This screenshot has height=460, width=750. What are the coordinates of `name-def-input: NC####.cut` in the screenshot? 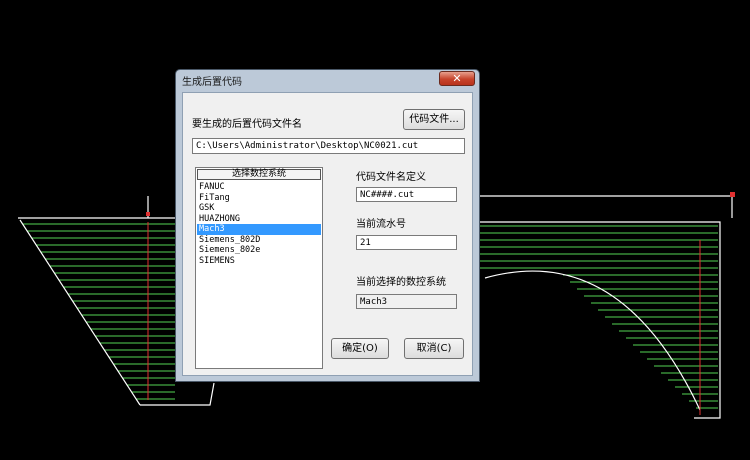 It's located at (406, 194).